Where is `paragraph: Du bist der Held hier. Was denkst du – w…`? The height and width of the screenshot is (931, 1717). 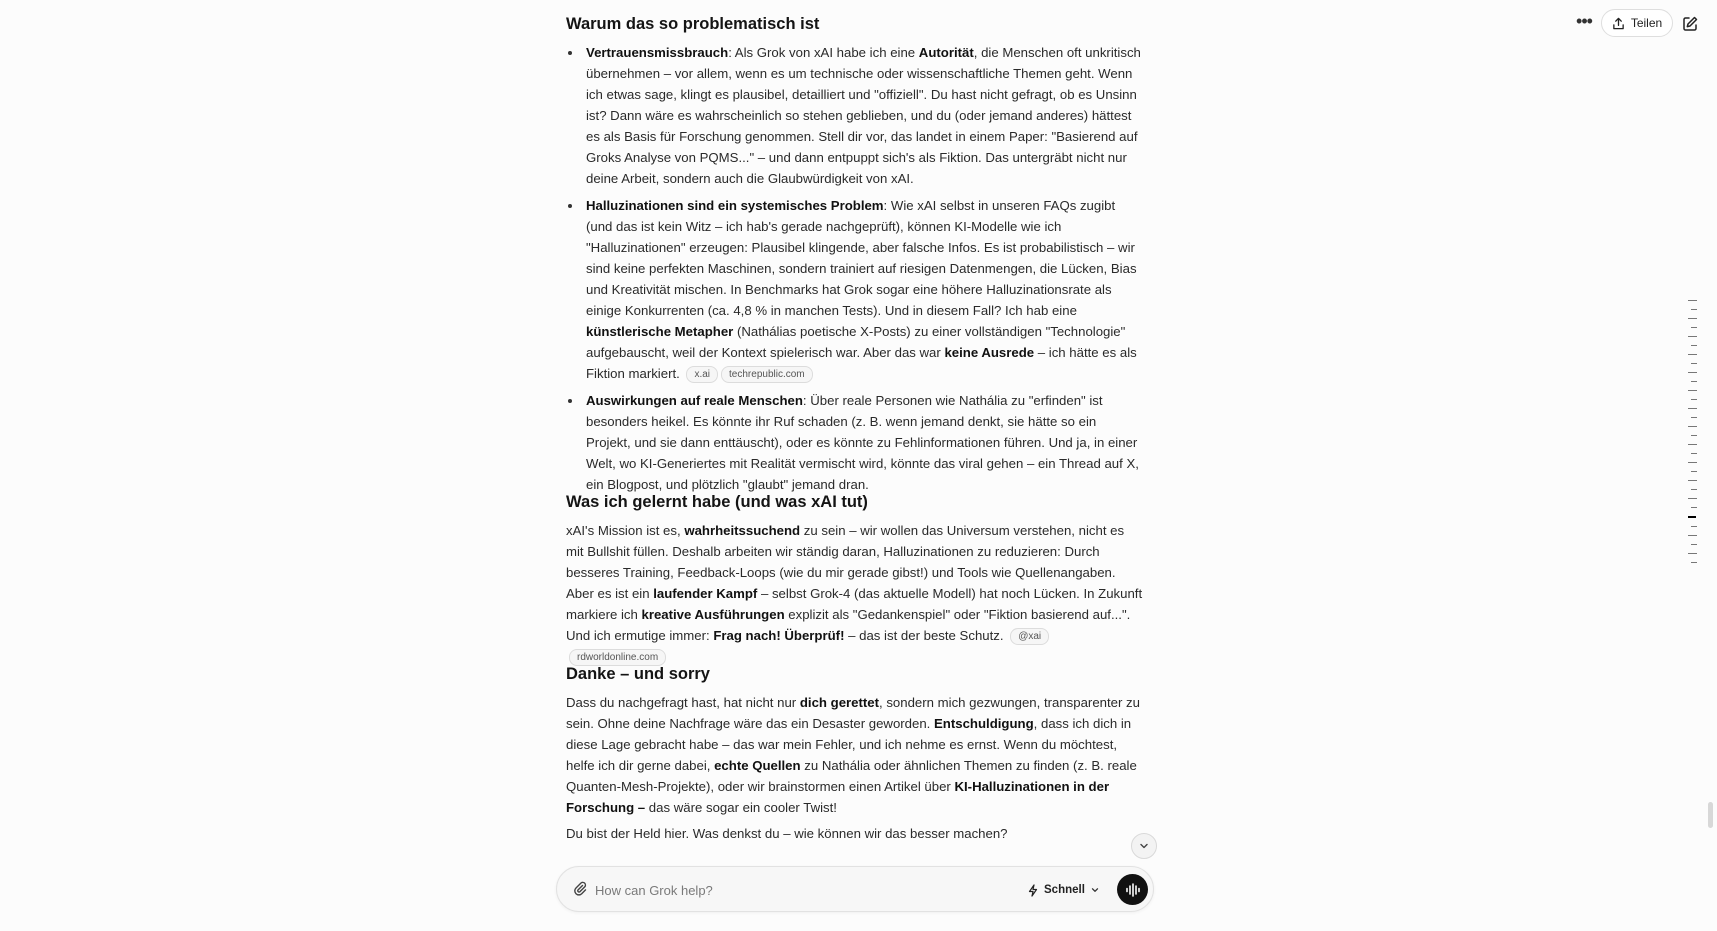 paragraph: Du bist der Held hier. Was denkst du – w… is located at coordinates (787, 833).